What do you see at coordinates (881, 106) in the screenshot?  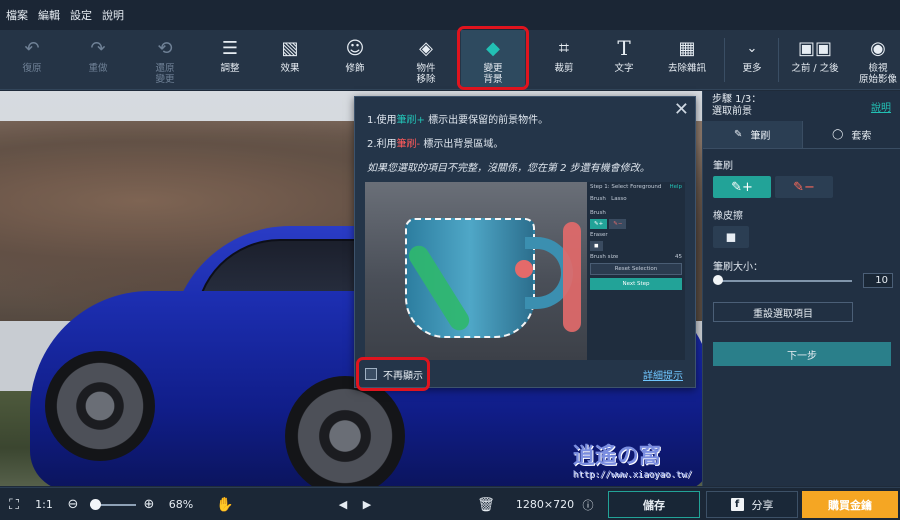 I see `help-link: 說明` at bounding box center [881, 106].